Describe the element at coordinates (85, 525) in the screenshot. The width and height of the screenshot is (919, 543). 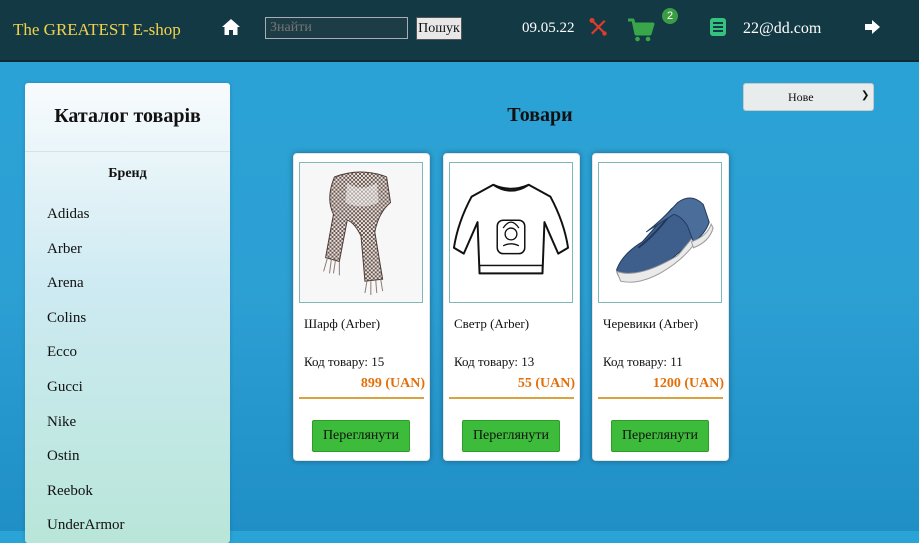
I see `brand-item-underarmor: UnderArmor` at that location.